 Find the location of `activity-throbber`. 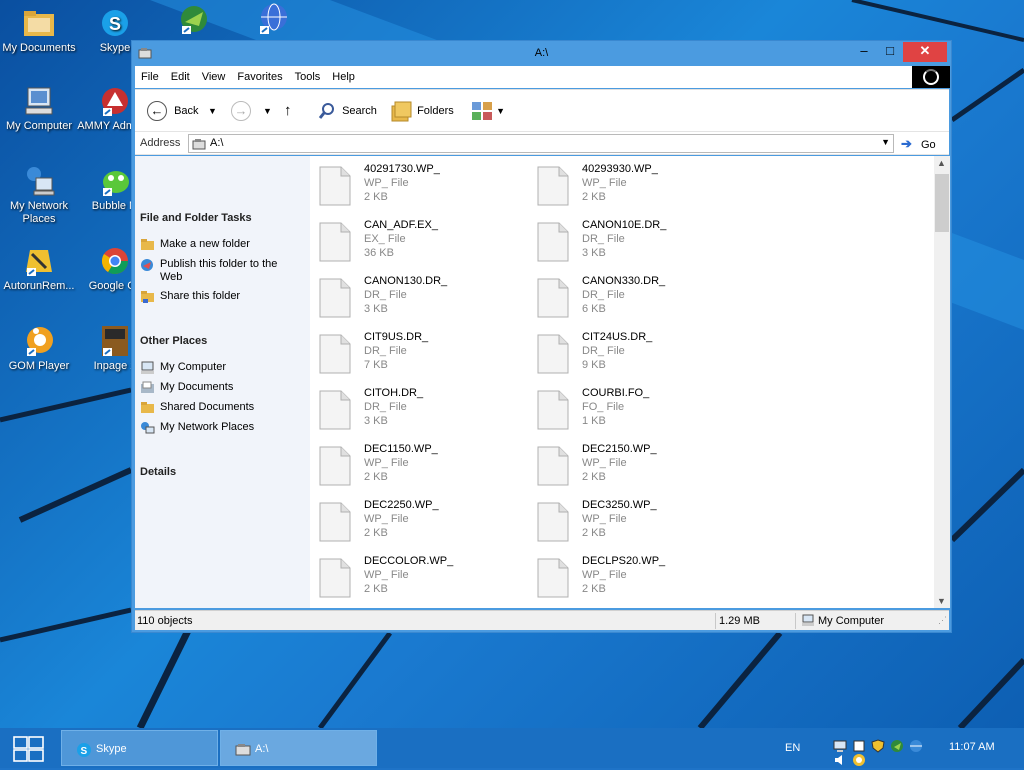

activity-throbber is located at coordinates (931, 77).